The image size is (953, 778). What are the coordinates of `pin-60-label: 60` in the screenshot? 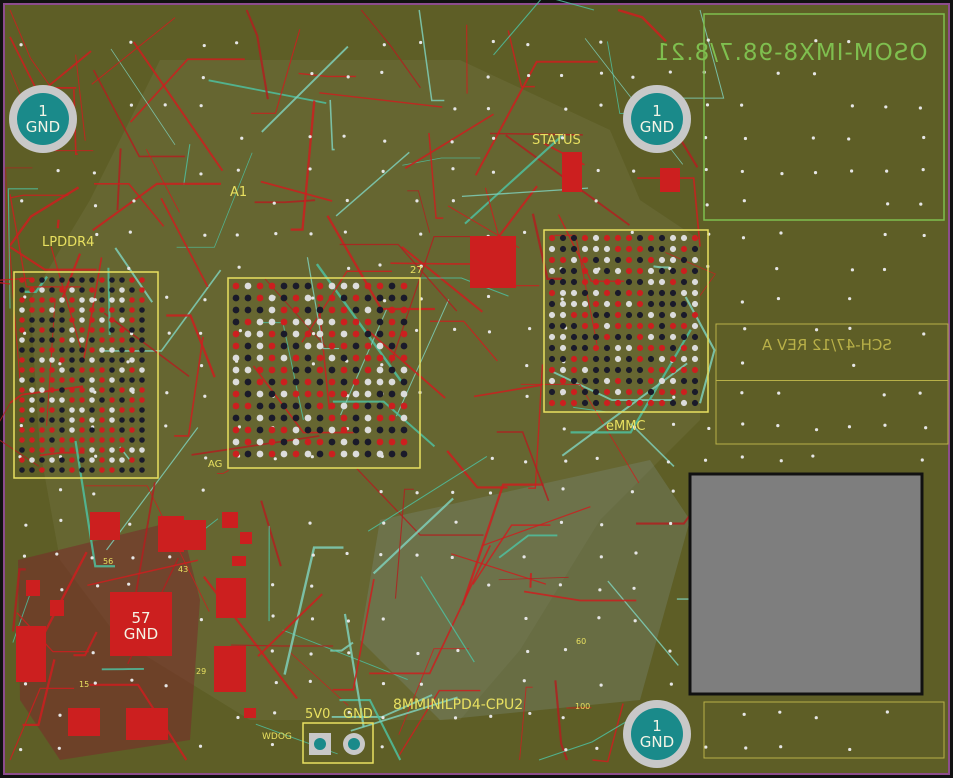 It's located at (581, 641).